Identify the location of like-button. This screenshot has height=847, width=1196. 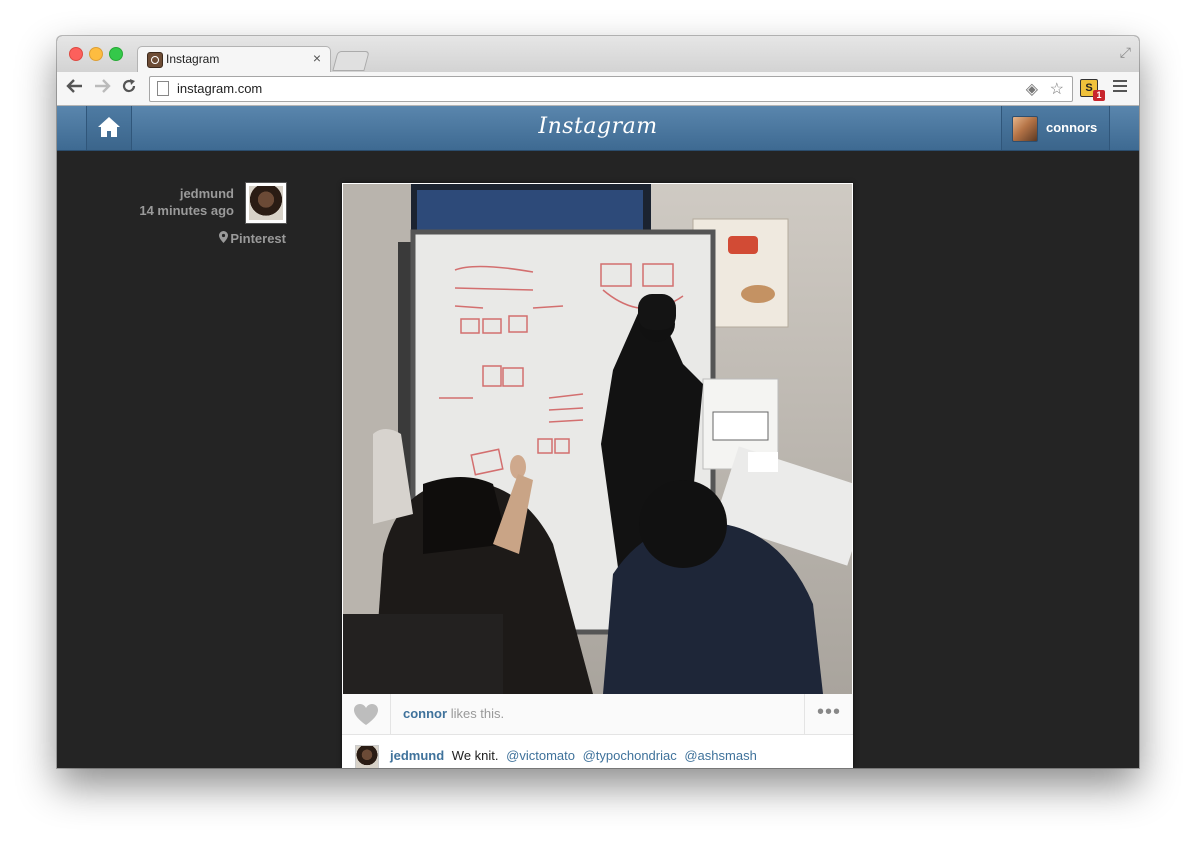
(366, 714).